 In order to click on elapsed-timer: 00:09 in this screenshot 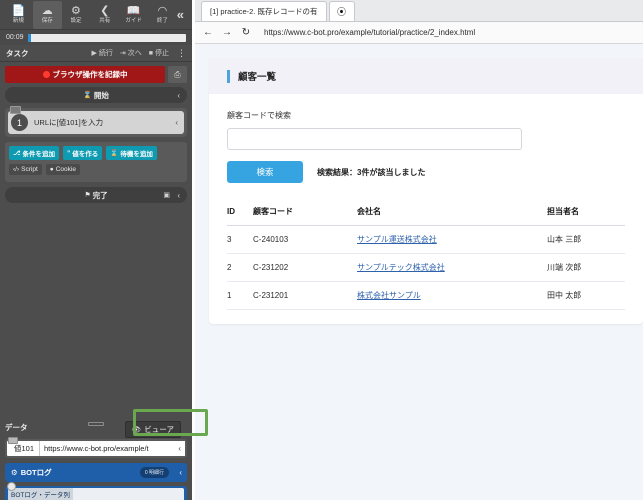, I will do `click(15, 37)`.